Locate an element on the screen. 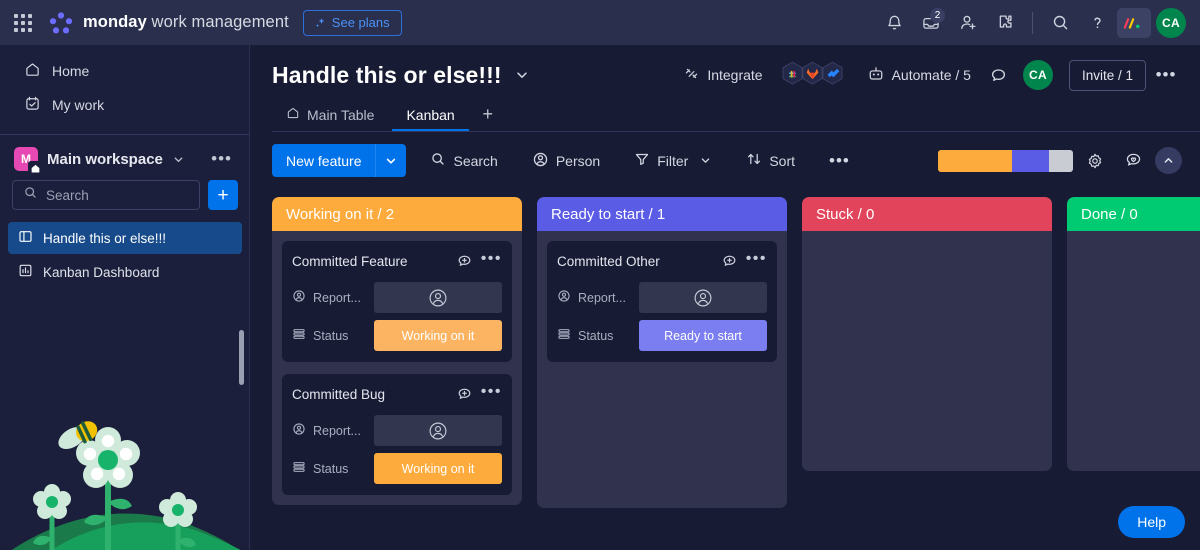  sort-label: Sort is located at coordinates (782, 160).